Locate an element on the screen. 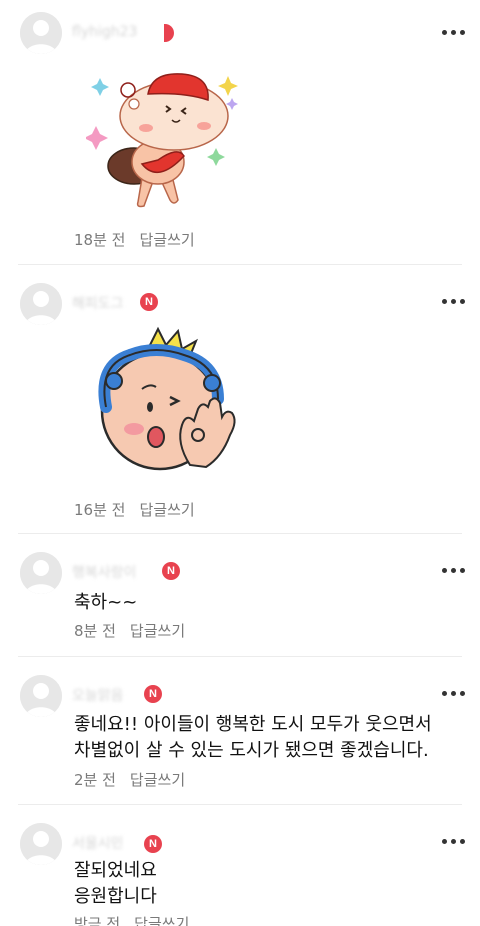 The image size is (480, 926). comment-meta: 방금 전 답글쓰기 is located at coordinates (131, 919).